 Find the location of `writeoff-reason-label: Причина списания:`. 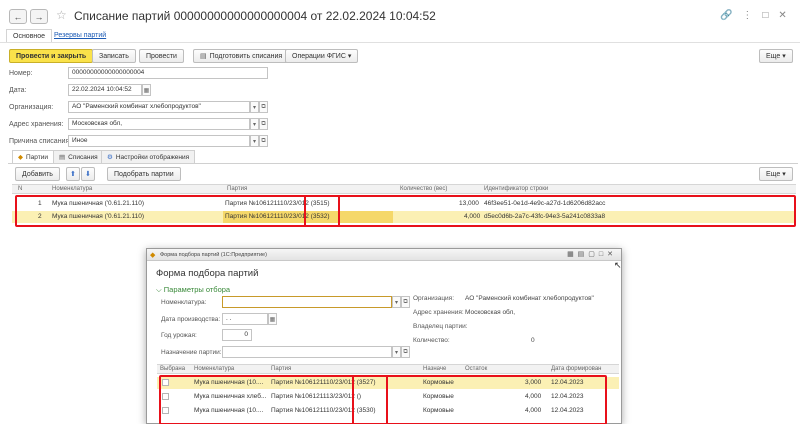

writeoff-reason-label: Причина списания: is located at coordinates (40, 141).